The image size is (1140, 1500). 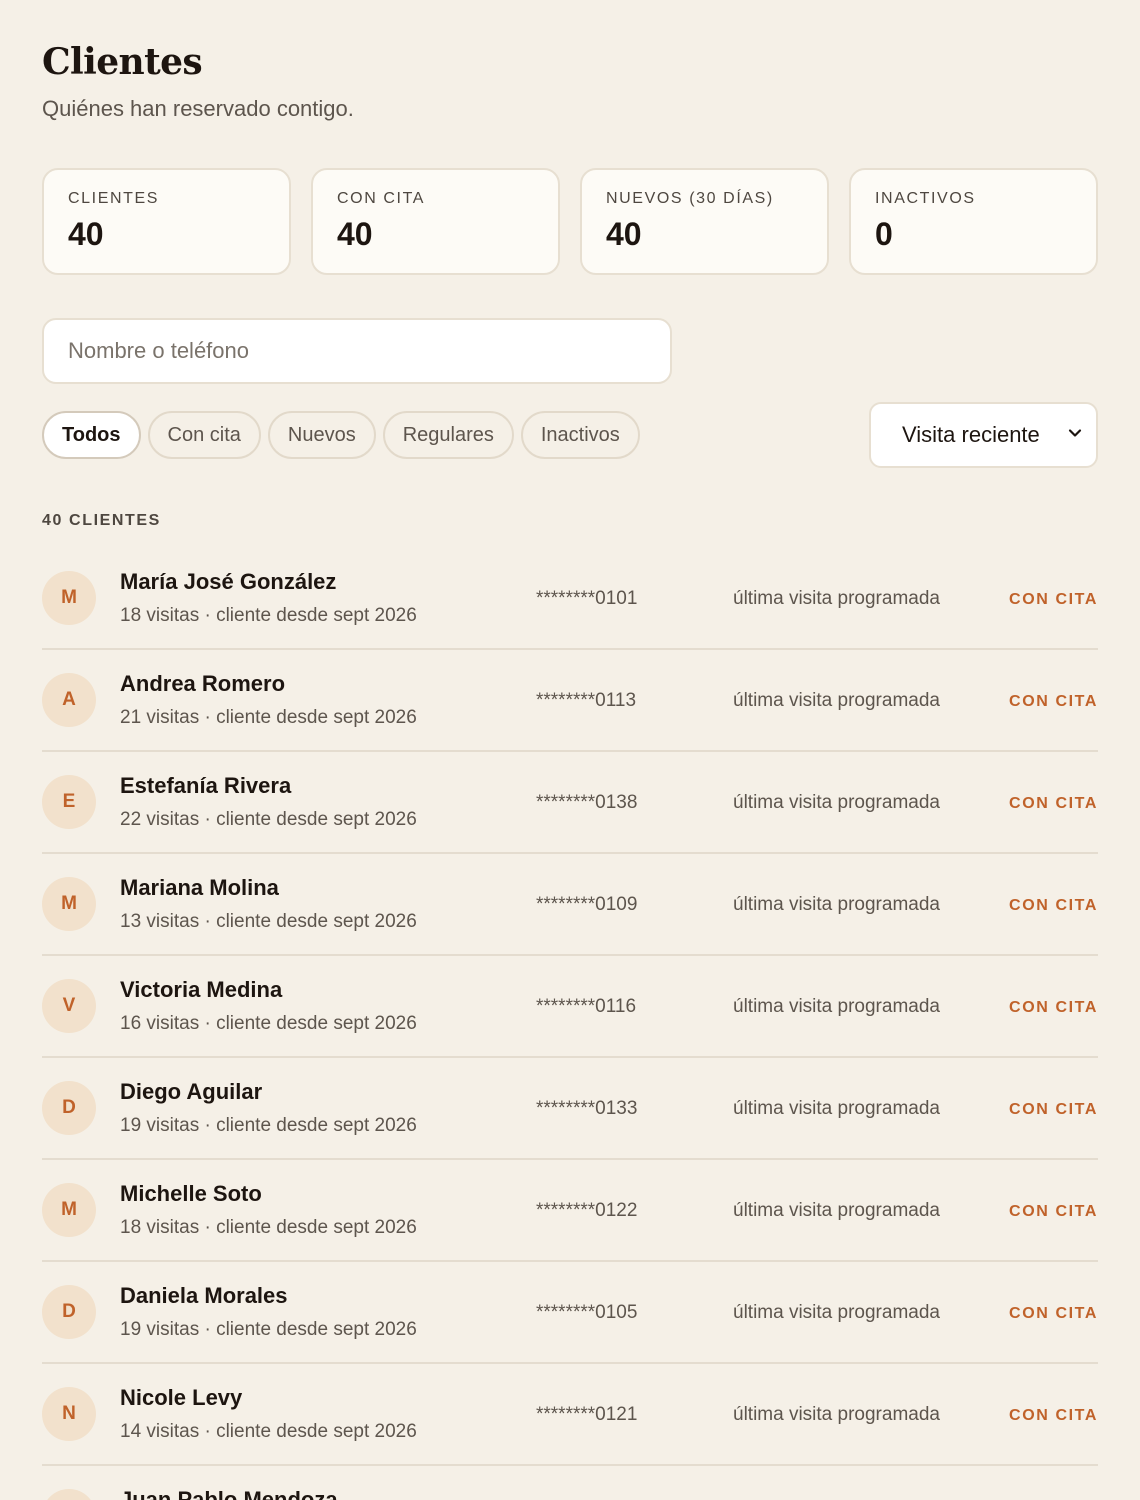 I want to click on client-meta: 16 visitas · cliente desde sept 2026, so click(x=268, y=1023).